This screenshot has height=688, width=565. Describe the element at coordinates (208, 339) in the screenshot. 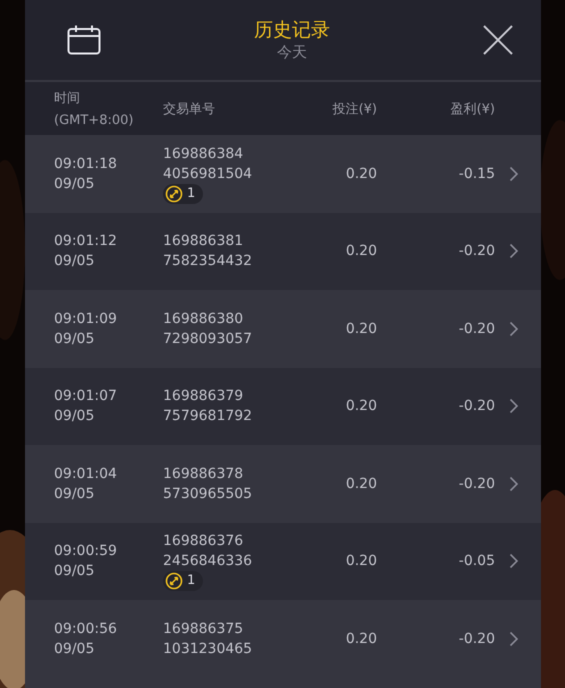

I see `table-cell-text: 7298093057` at that location.